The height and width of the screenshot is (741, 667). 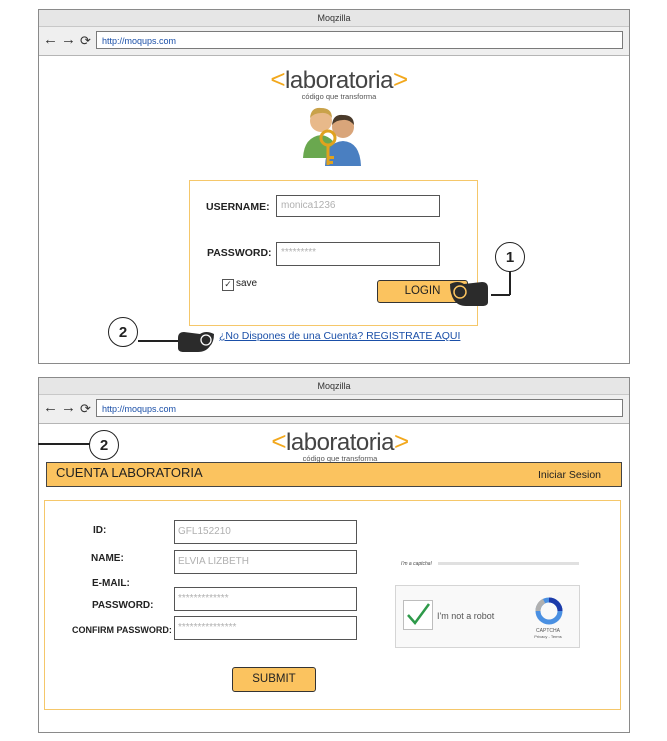 What do you see at coordinates (332, 136) in the screenshot?
I see `users-key-icon` at bounding box center [332, 136].